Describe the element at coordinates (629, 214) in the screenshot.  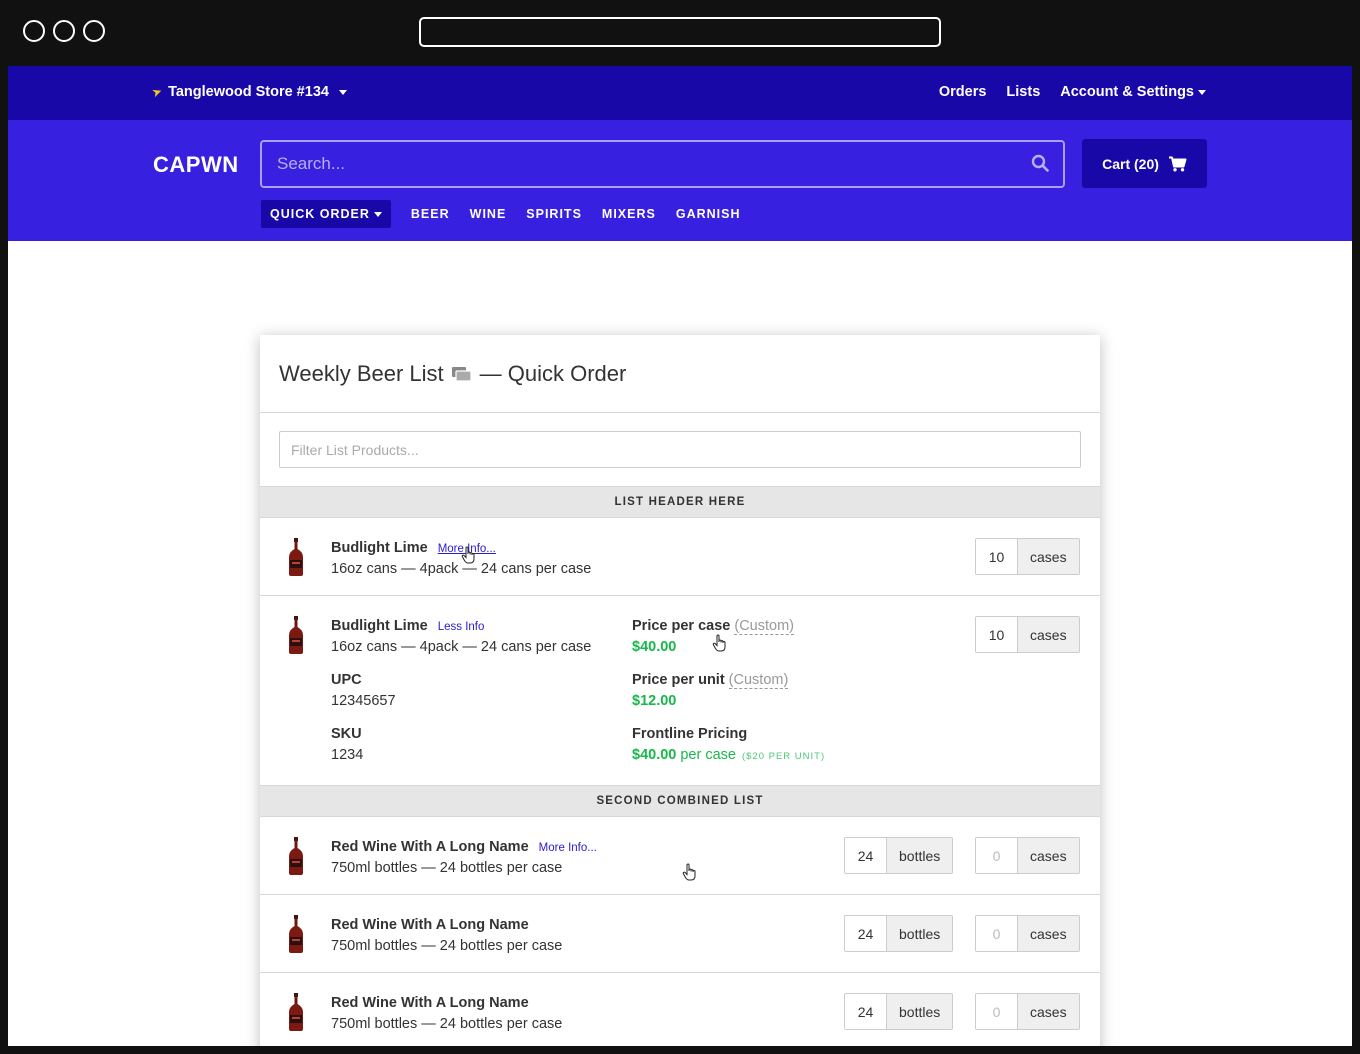
I see `category-mixers: MIXERS` at that location.